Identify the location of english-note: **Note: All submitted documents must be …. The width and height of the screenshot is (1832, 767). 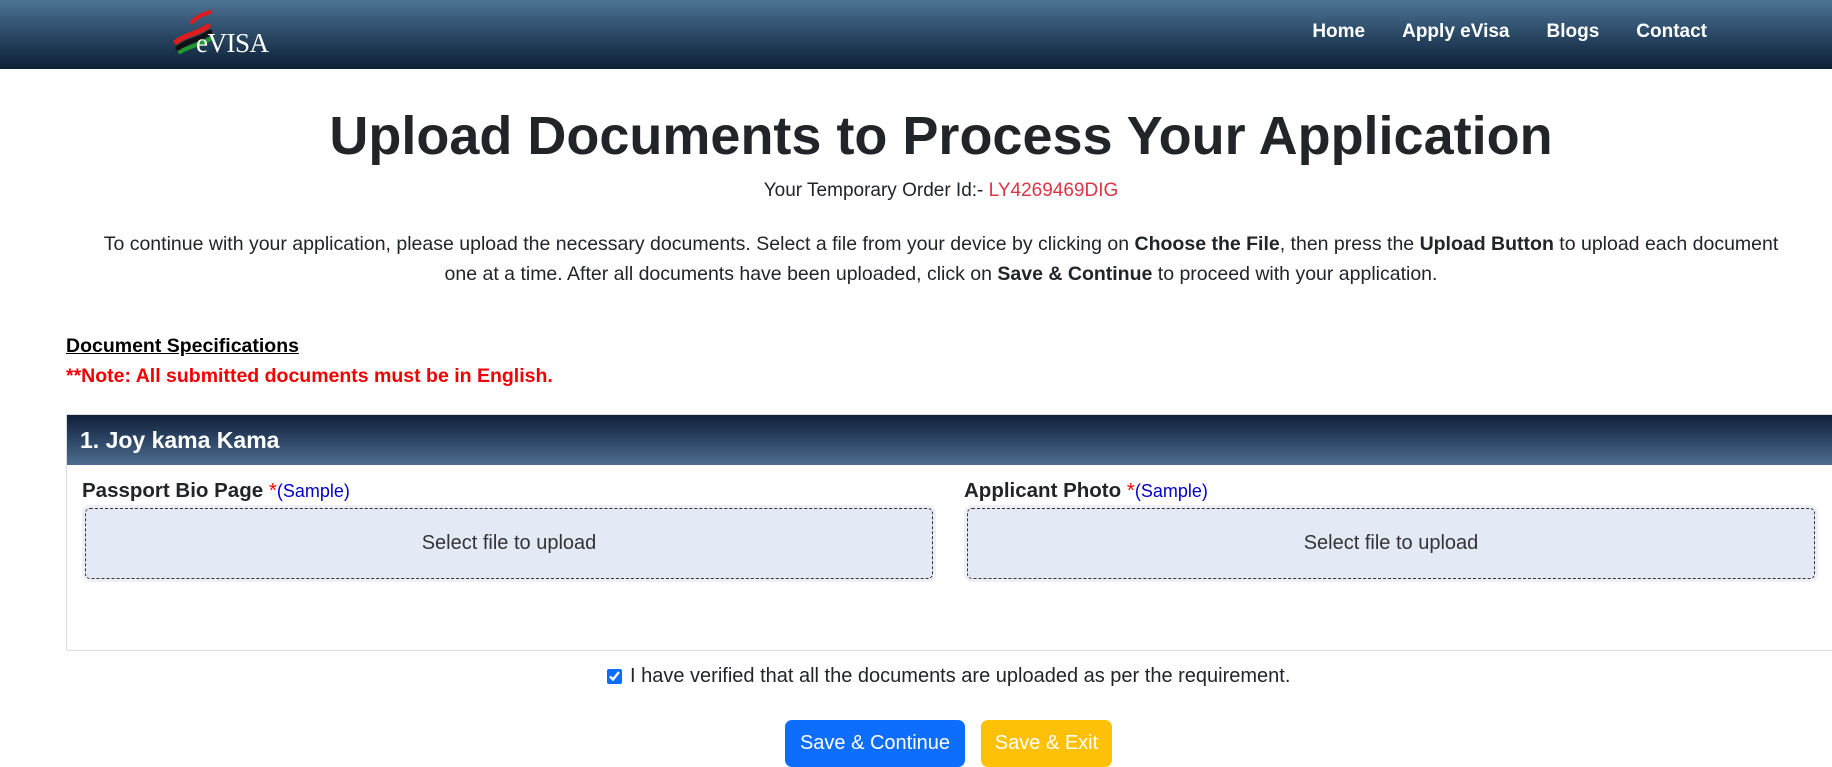
(309, 376).